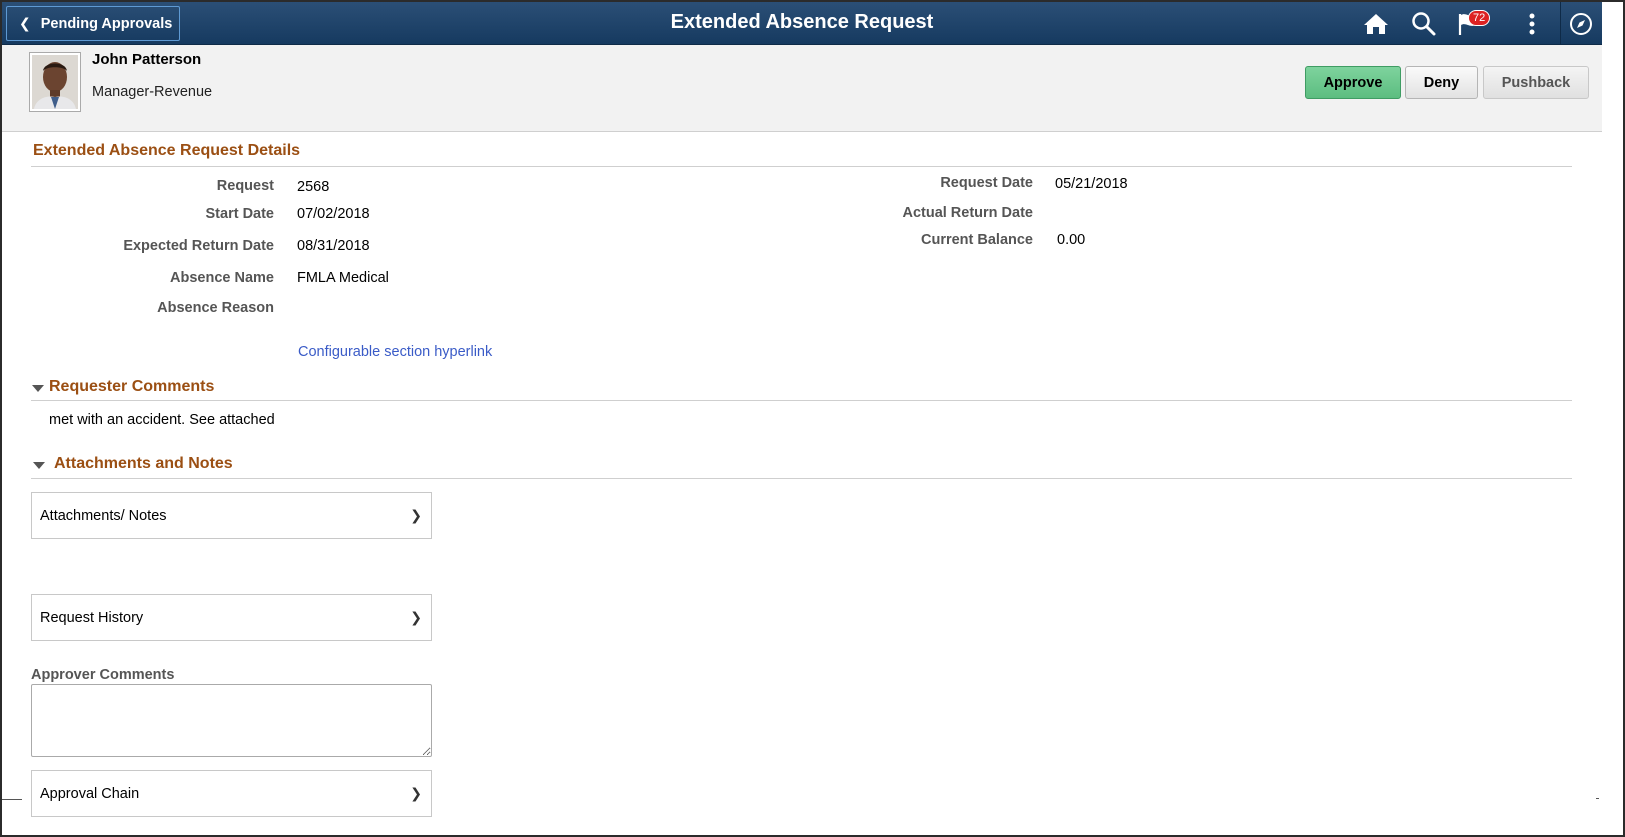  Describe the element at coordinates (92, 617) in the screenshot. I see `request-history-label: Request History` at that location.